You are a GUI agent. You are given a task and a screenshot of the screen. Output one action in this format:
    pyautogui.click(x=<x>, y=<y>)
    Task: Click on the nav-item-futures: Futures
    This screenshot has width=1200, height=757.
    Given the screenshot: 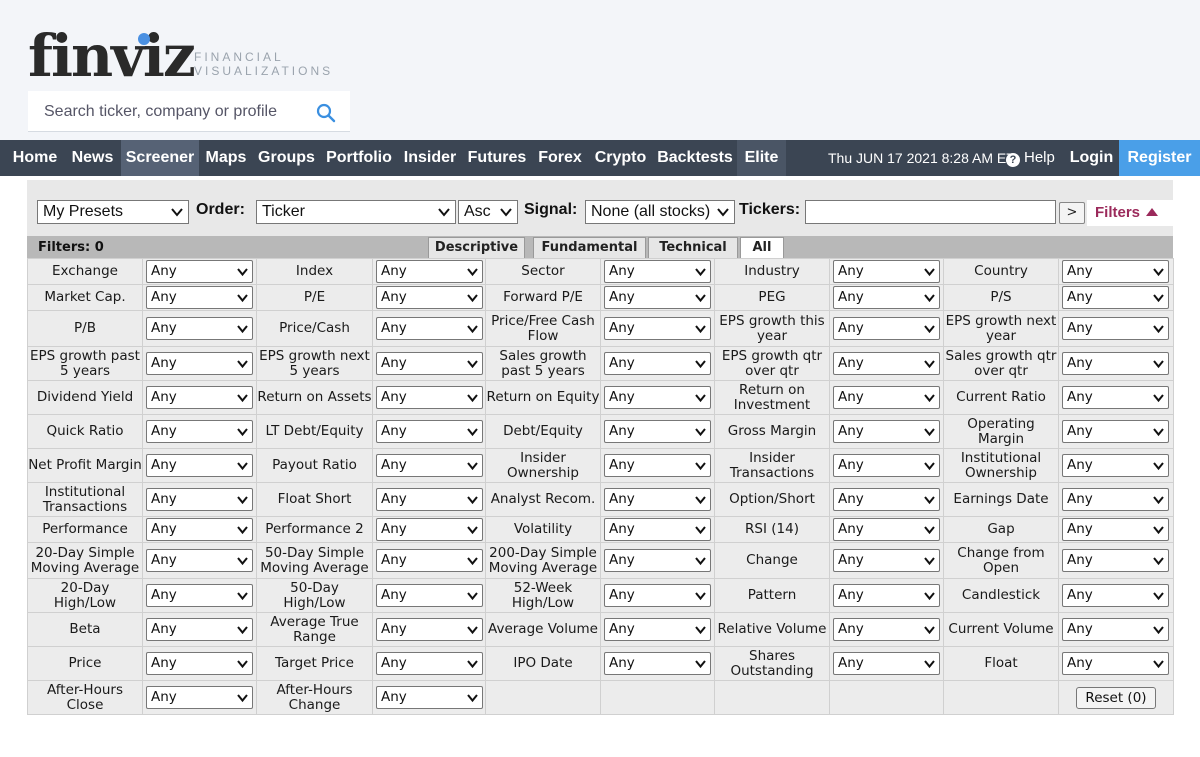 What is the action you would take?
    pyautogui.click(x=497, y=158)
    